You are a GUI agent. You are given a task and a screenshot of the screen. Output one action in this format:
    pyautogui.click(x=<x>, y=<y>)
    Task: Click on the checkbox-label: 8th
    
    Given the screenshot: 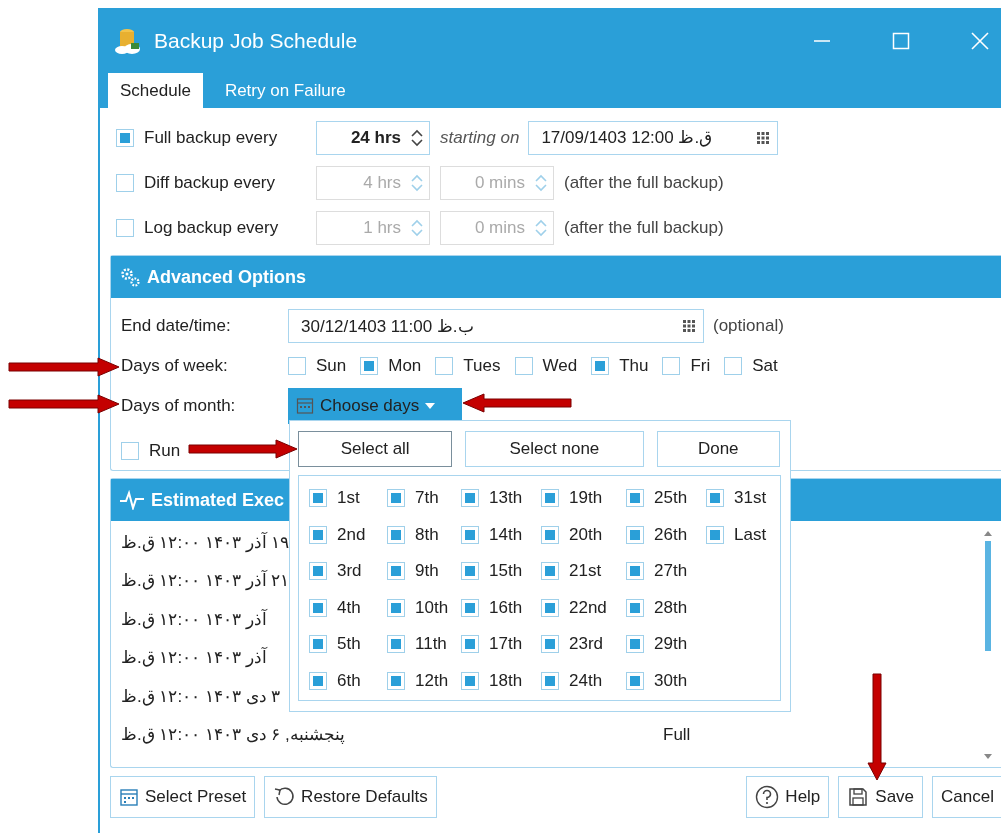 What is the action you would take?
    pyautogui.click(x=427, y=534)
    